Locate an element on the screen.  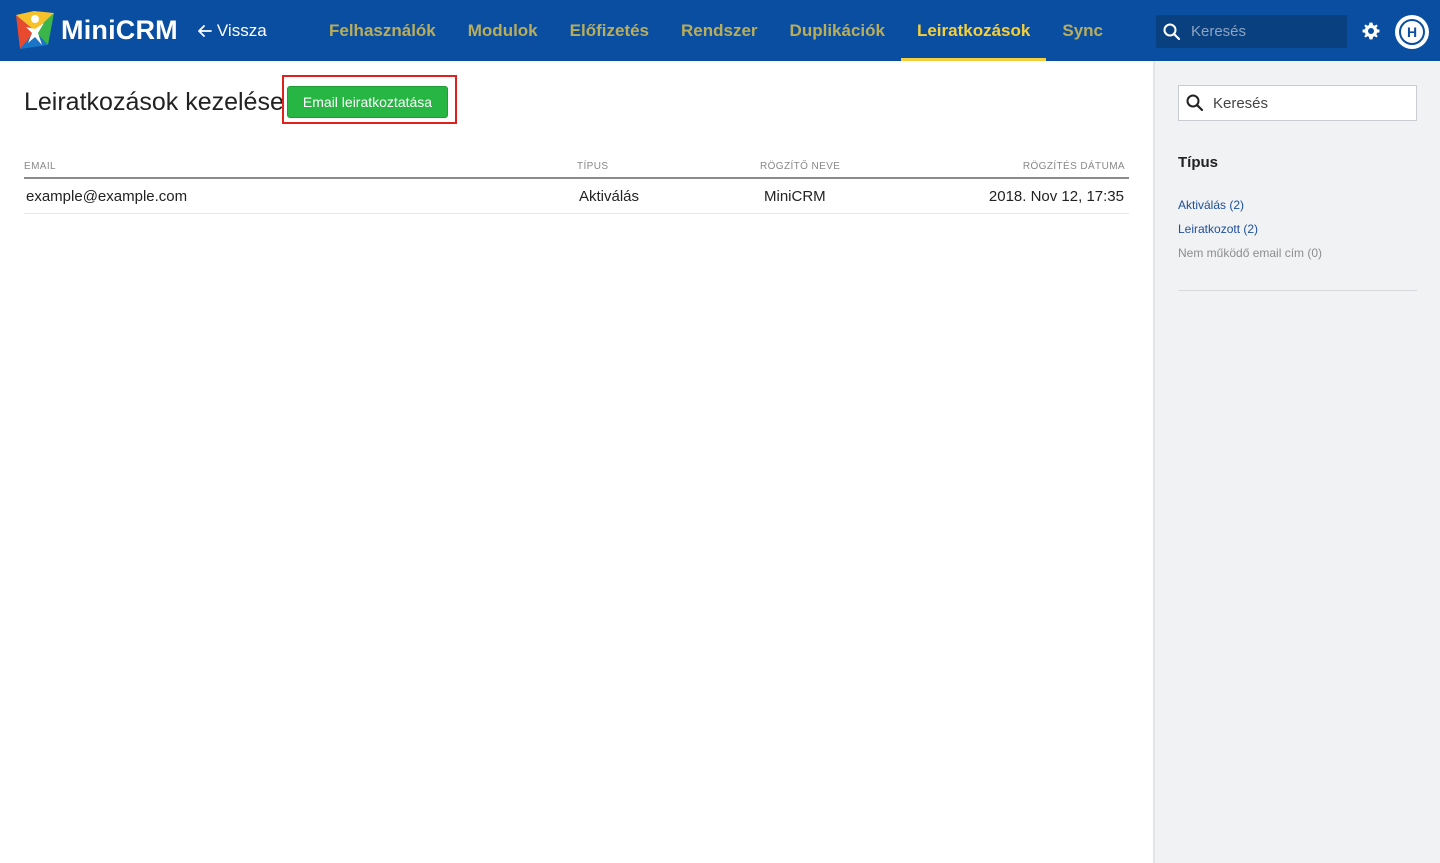
back-link: Vissza is located at coordinates (231, 31).